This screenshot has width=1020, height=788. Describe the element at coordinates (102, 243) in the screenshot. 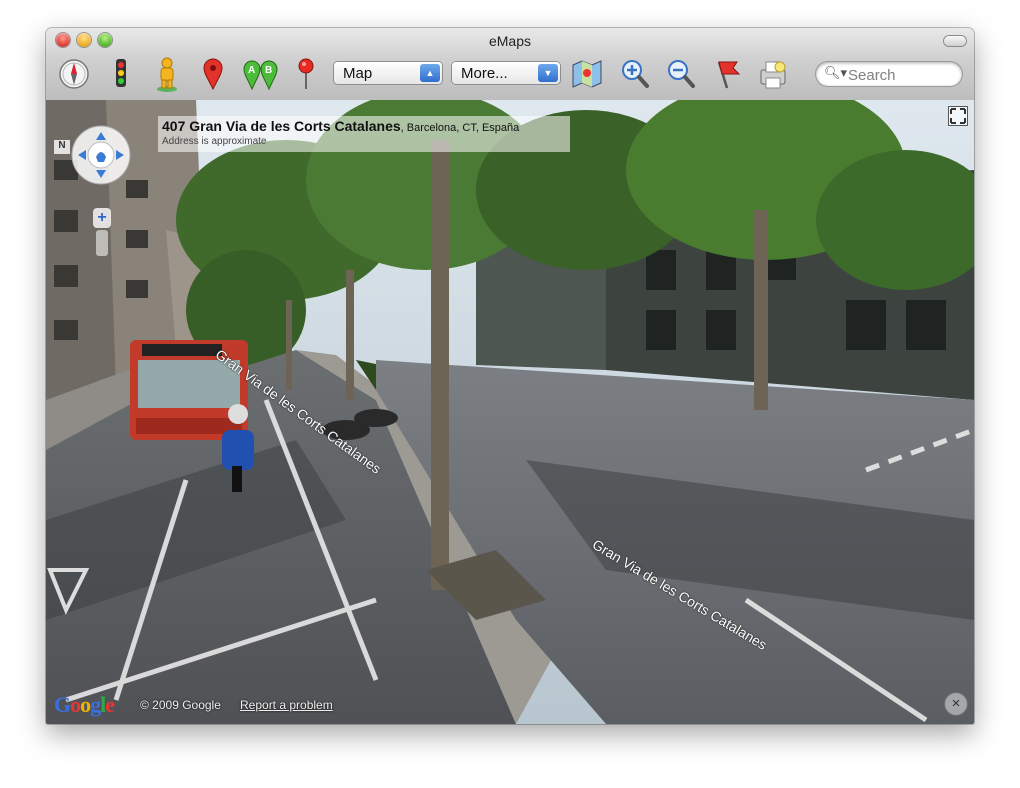

I see `zoom-slider` at that location.